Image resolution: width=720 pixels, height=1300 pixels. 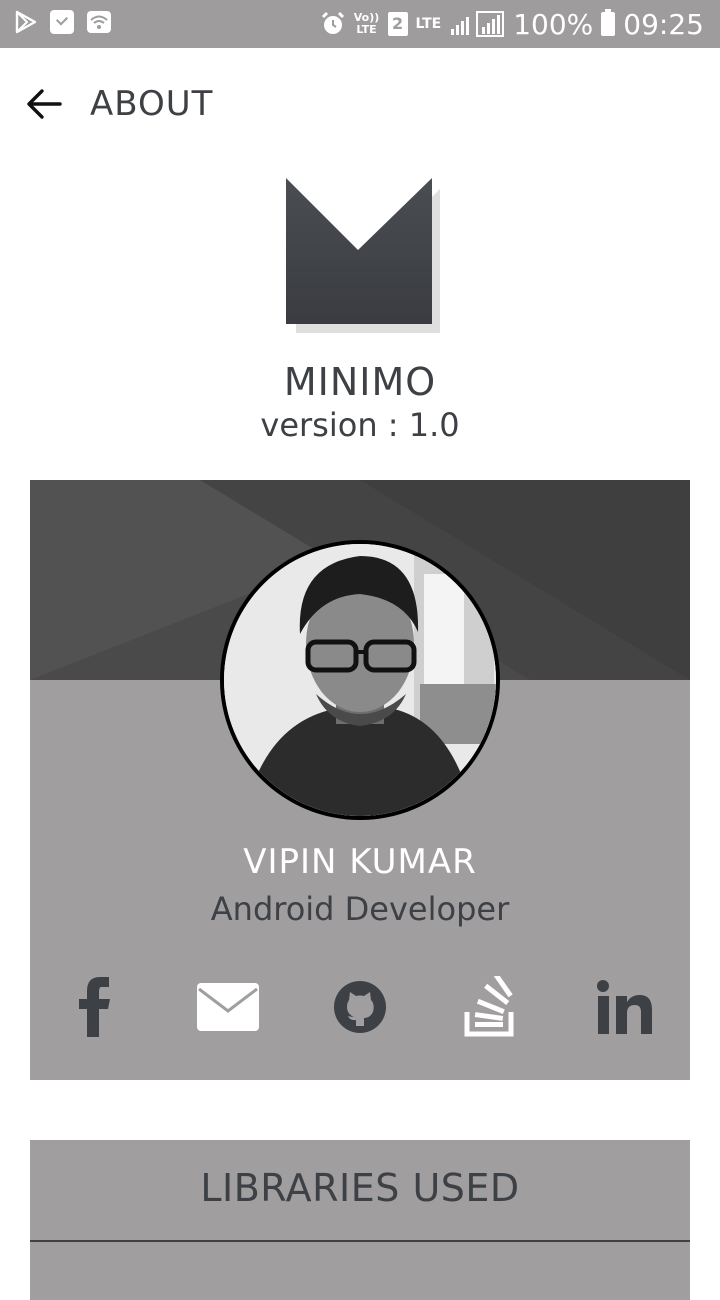 I want to click on github-button, so click(x=360, y=1007).